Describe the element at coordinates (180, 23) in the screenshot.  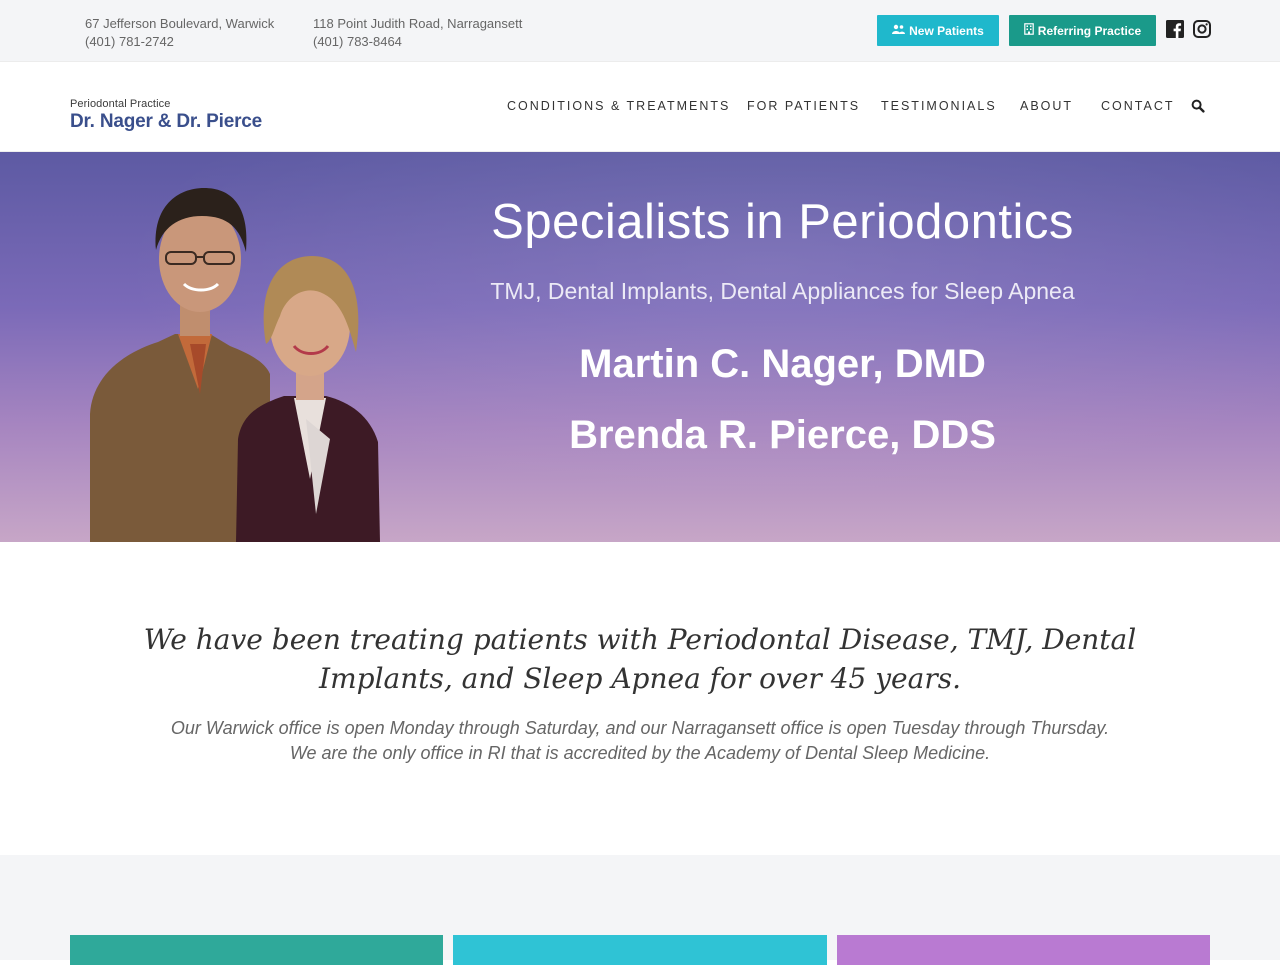
I see `warwick-street: 67 Jefferson Boulevard, Warwick` at that location.